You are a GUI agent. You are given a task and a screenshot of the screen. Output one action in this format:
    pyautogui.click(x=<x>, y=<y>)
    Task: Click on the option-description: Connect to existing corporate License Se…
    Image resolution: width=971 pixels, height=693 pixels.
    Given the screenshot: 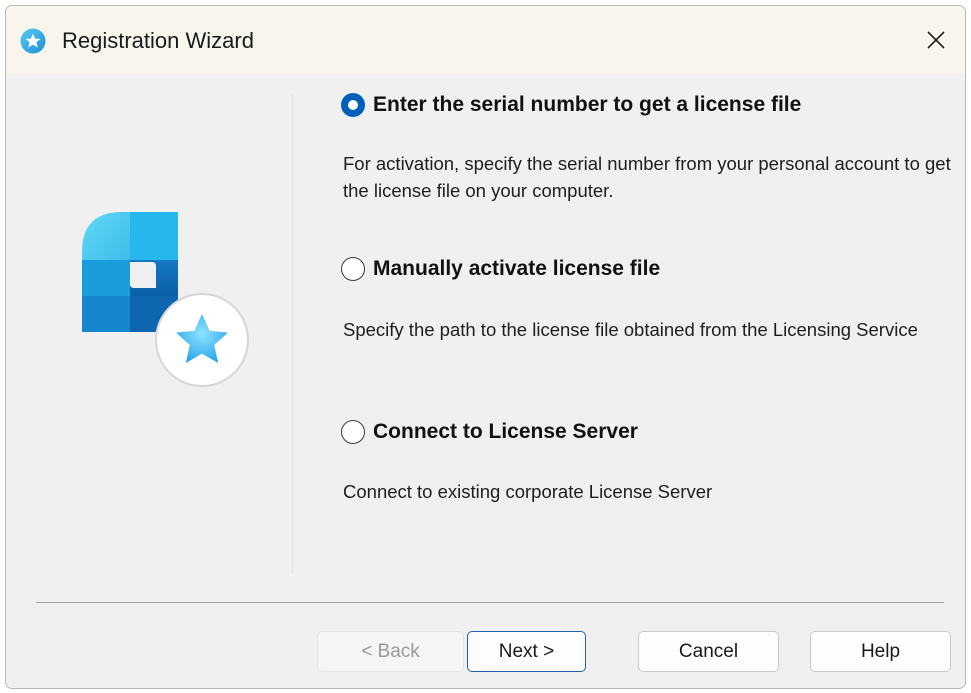 What is the action you would take?
    pyautogui.click(x=528, y=491)
    